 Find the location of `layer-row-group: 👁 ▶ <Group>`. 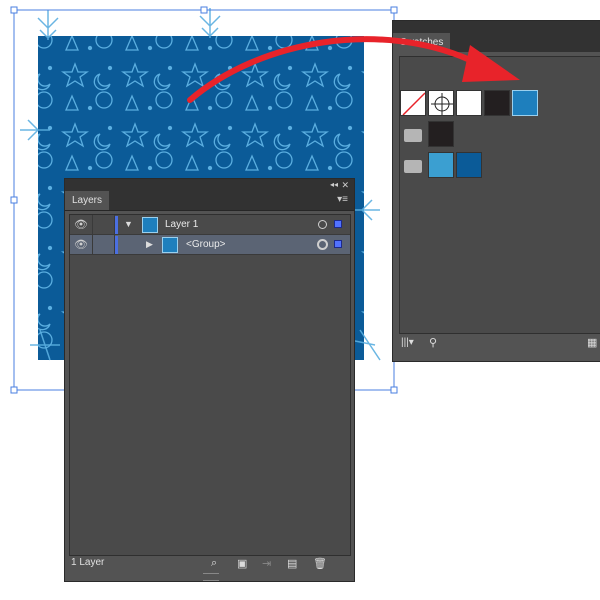

layer-row-group: 👁 ▶ <Group> is located at coordinates (210, 245).